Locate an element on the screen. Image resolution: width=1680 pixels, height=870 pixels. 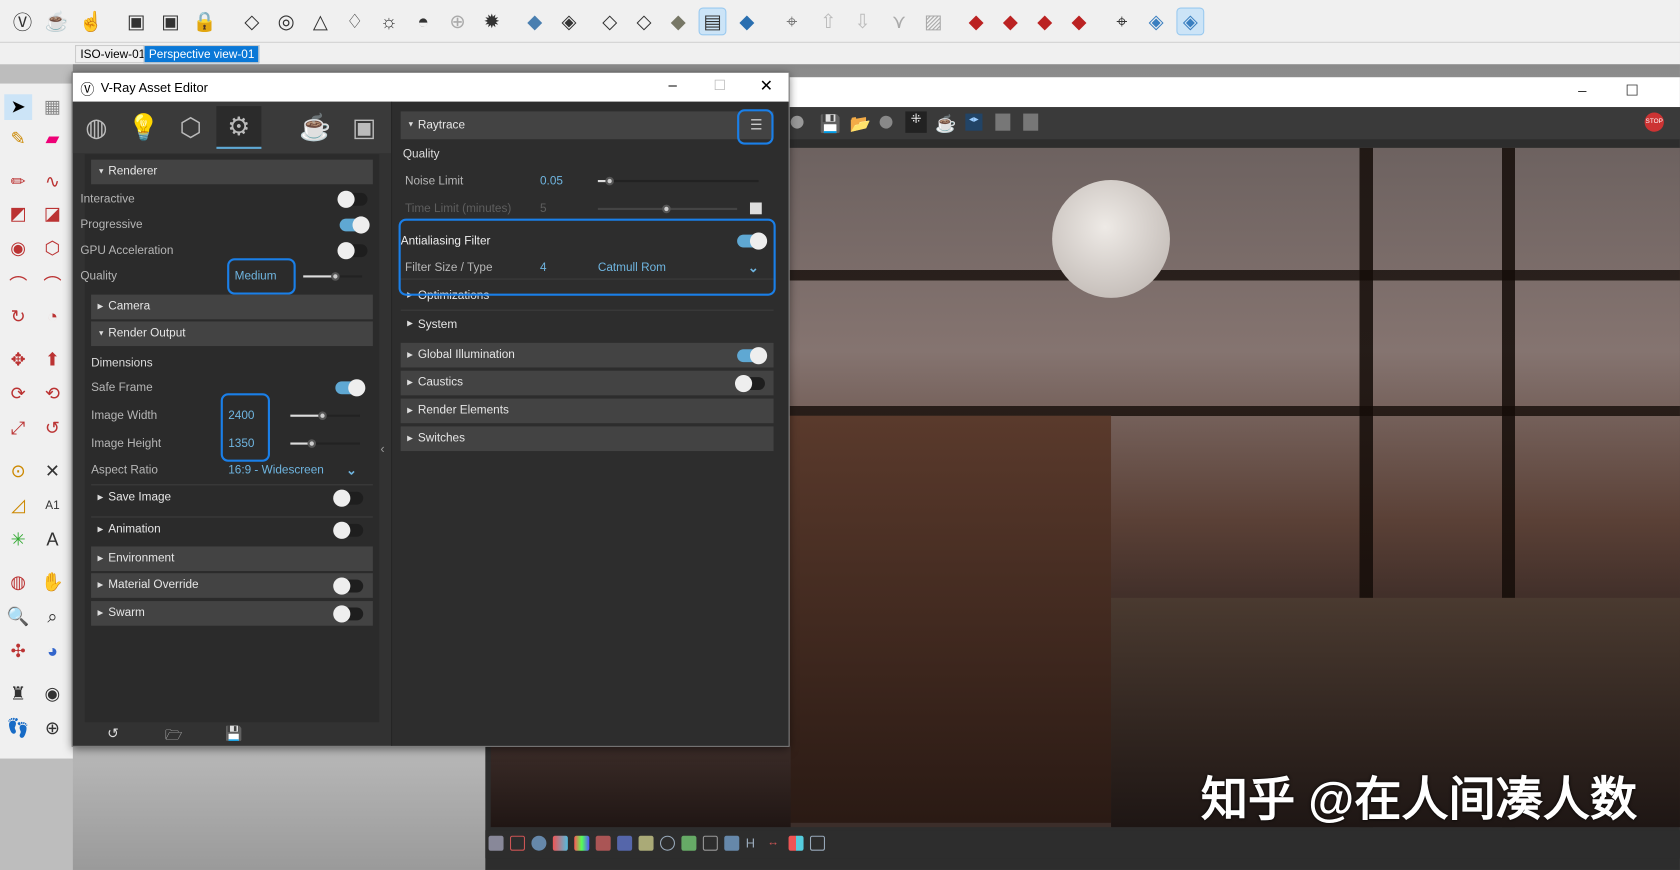
save-image-icon: 💾 is located at coordinates (830, 124).